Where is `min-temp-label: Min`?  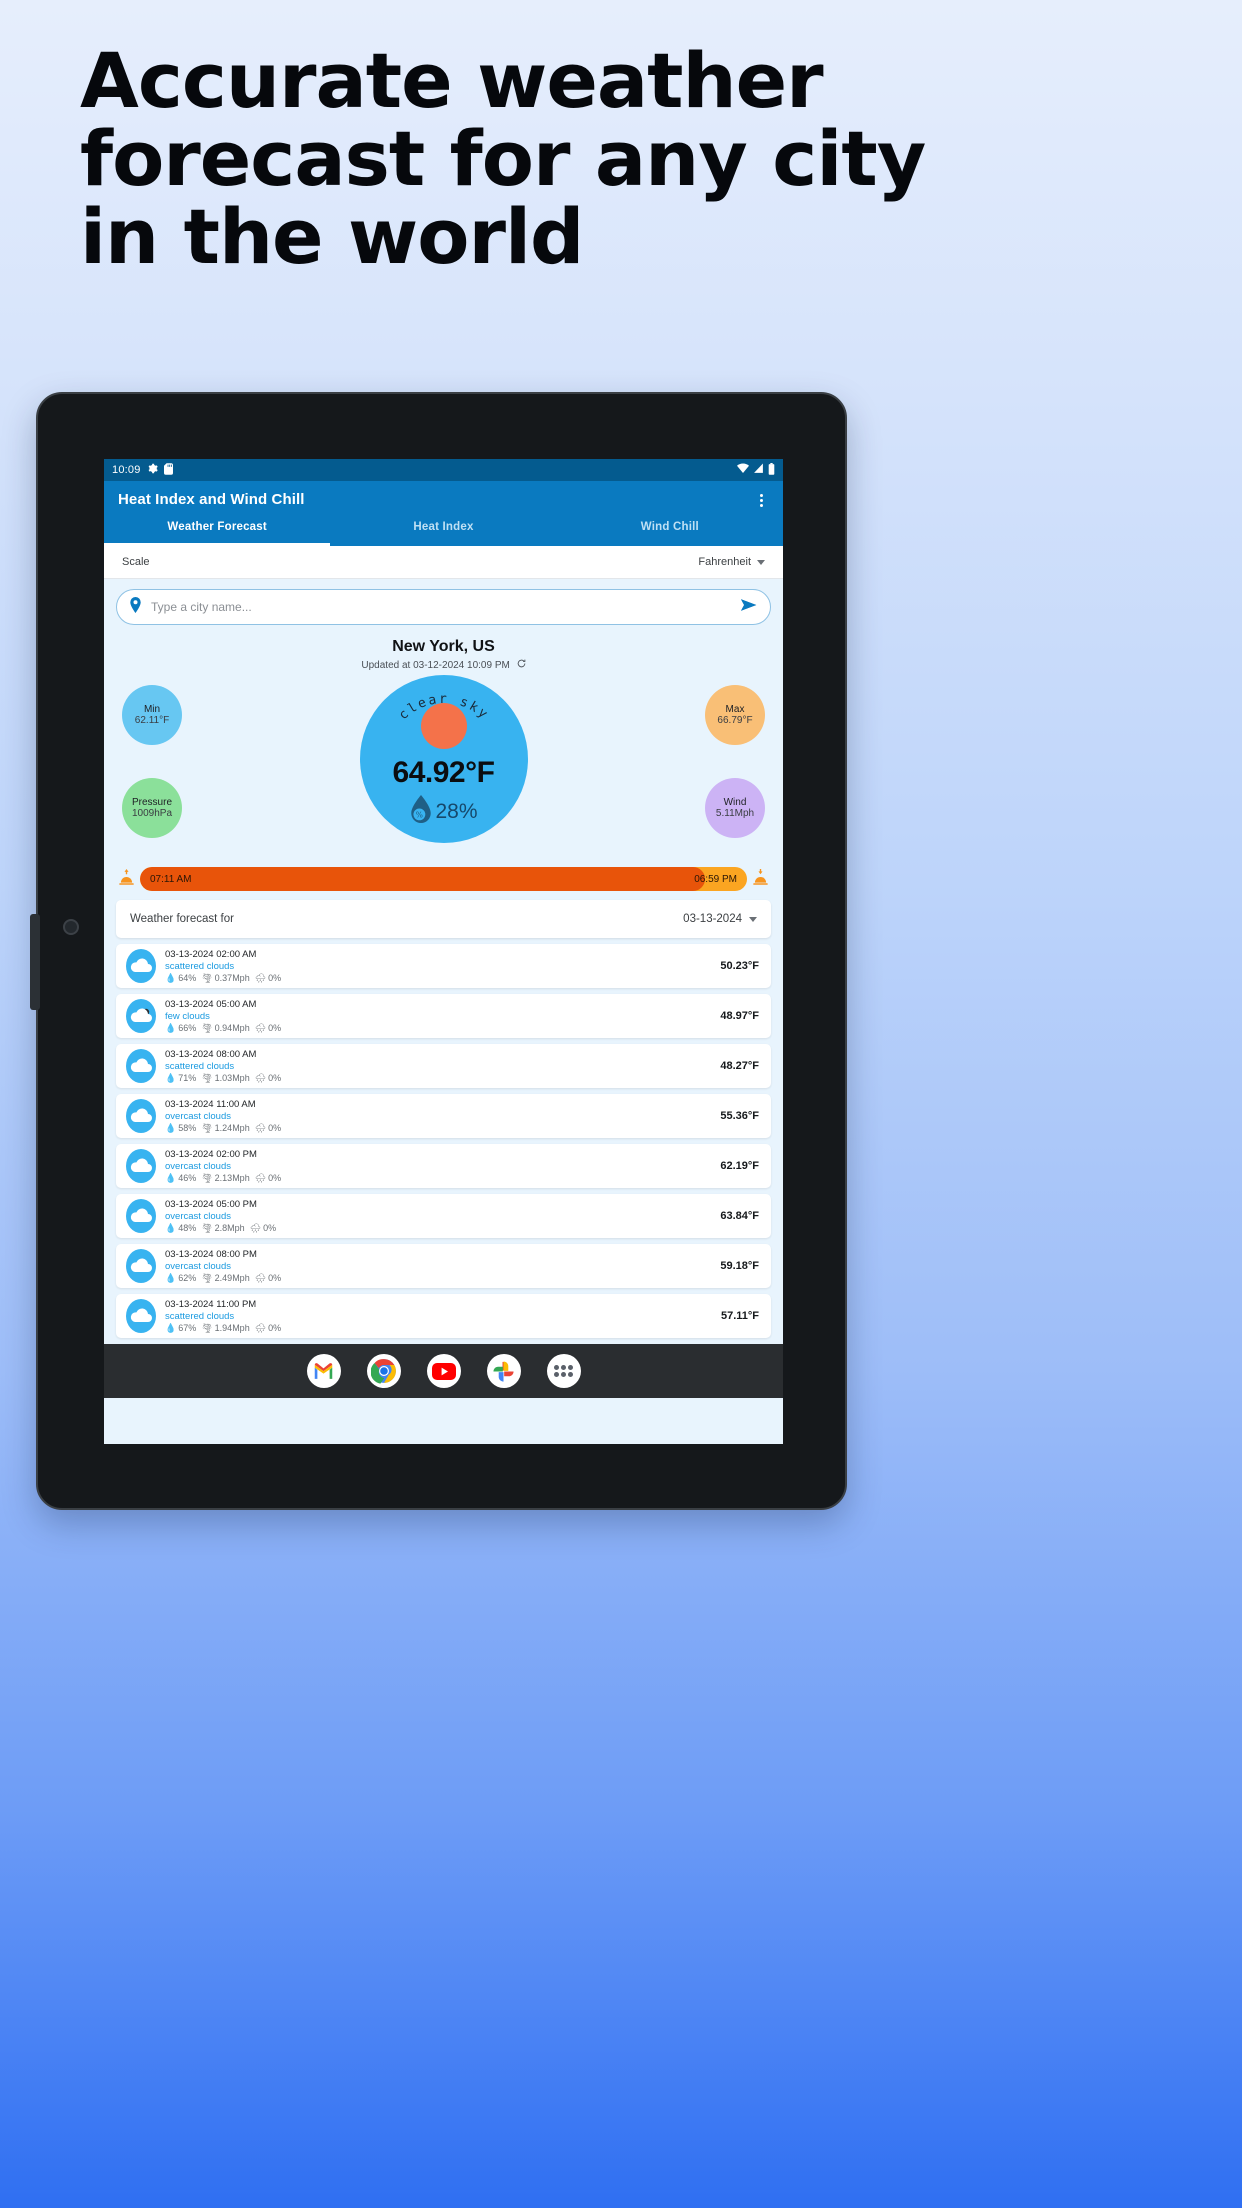 min-temp-label: Min is located at coordinates (152, 709).